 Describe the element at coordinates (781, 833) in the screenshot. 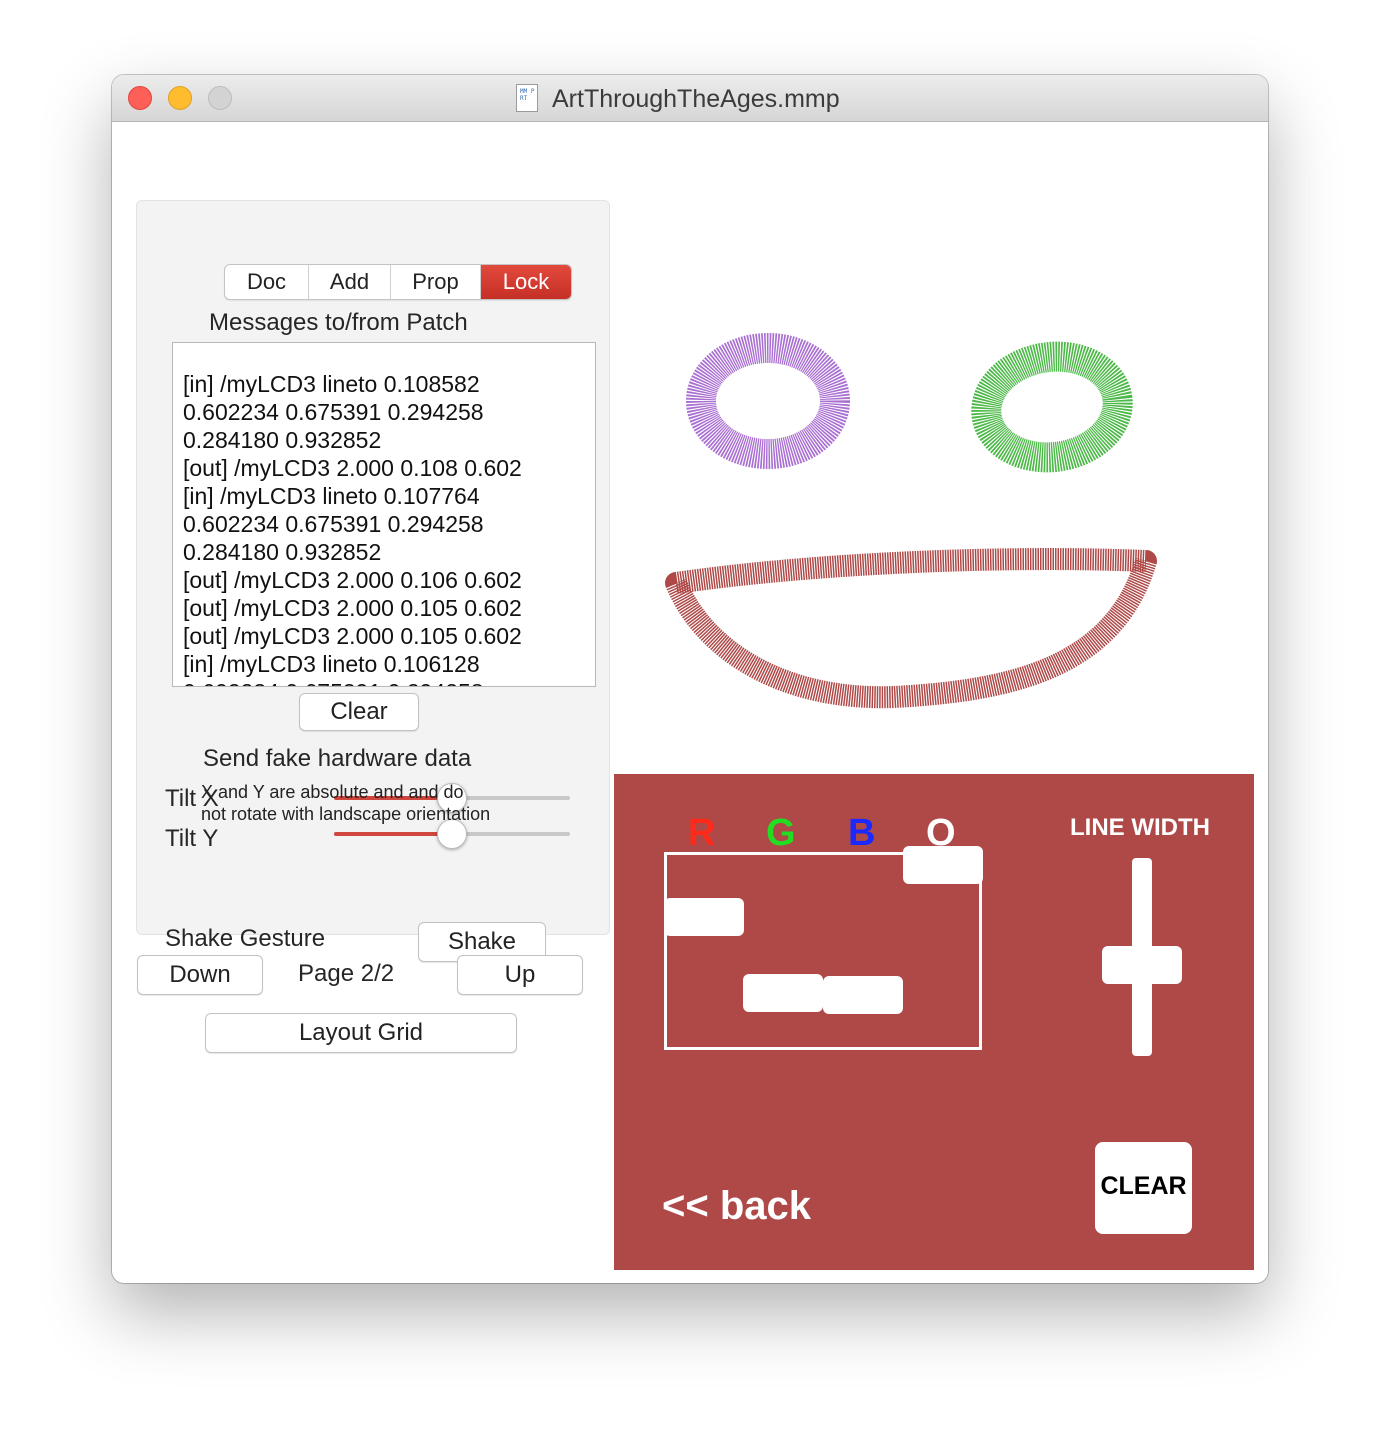

I see `g-label: G` at that location.